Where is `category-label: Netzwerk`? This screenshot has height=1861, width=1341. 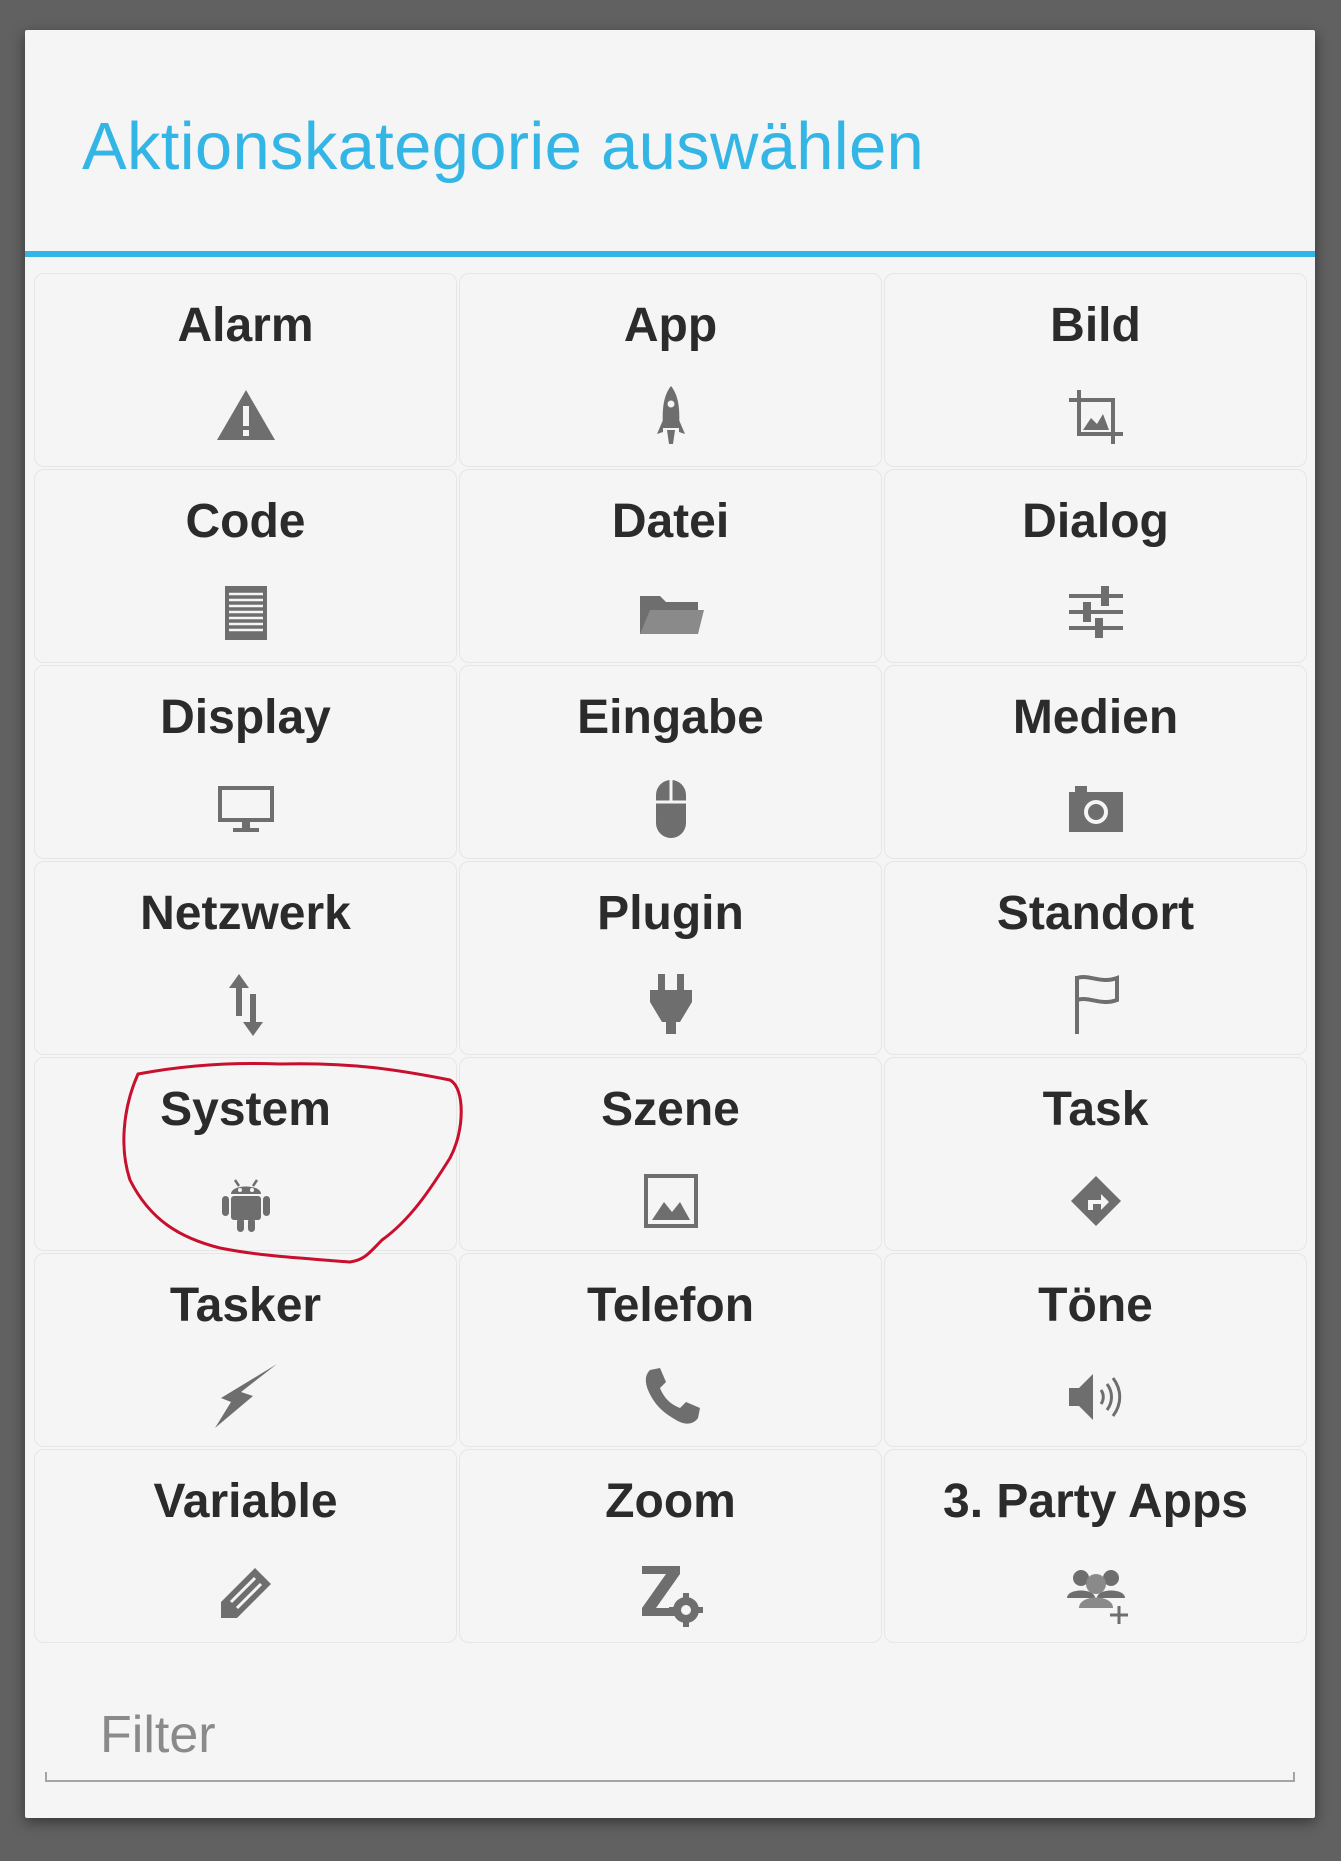
category-label: Netzwerk is located at coordinates (245, 913).